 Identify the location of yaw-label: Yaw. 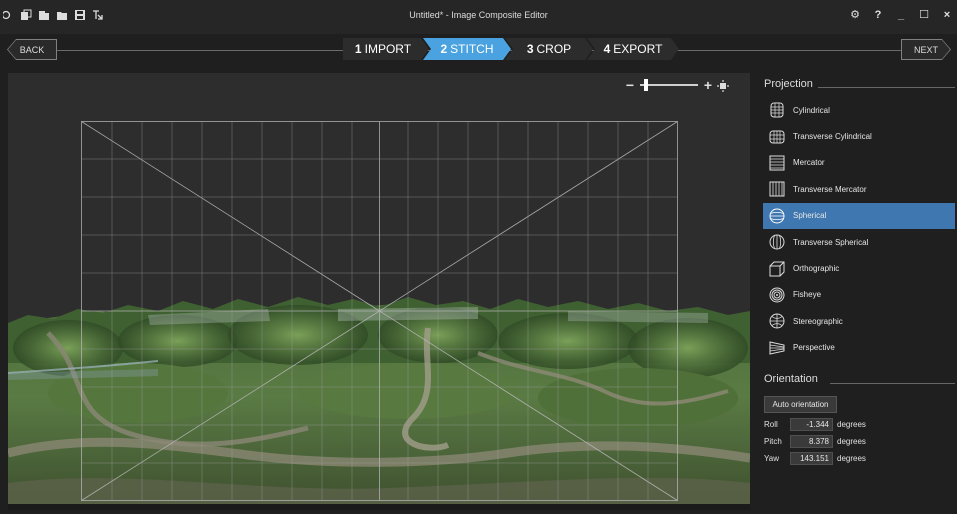
(771, 458).